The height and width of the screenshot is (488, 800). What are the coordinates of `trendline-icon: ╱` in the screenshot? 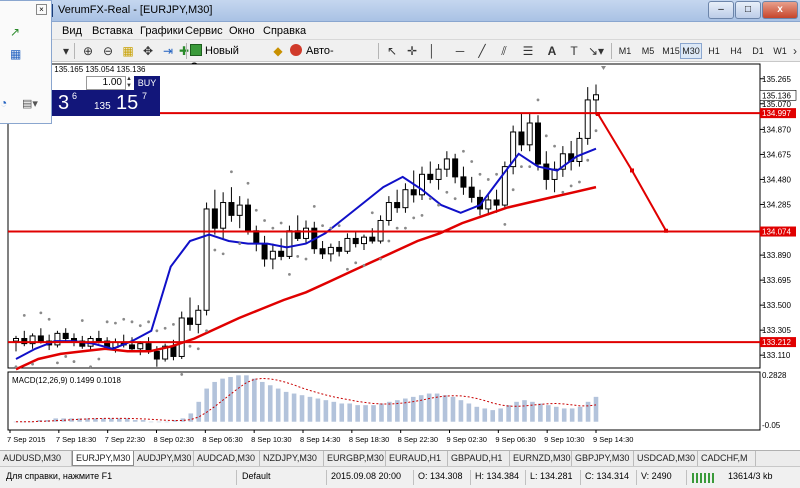 It's located at (482, 51).